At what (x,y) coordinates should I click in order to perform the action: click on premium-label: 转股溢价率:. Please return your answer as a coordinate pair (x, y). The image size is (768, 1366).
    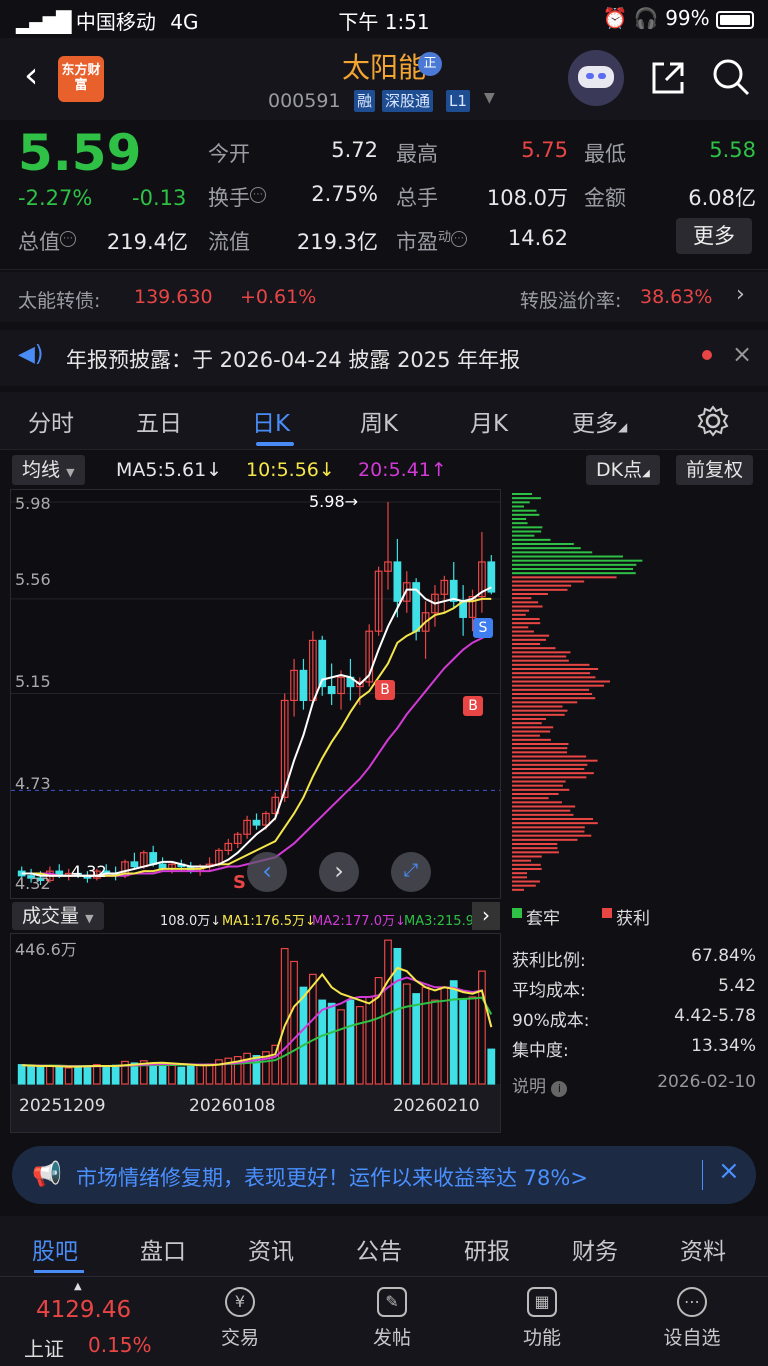
    Looking at the image, I should click on (571, 301).